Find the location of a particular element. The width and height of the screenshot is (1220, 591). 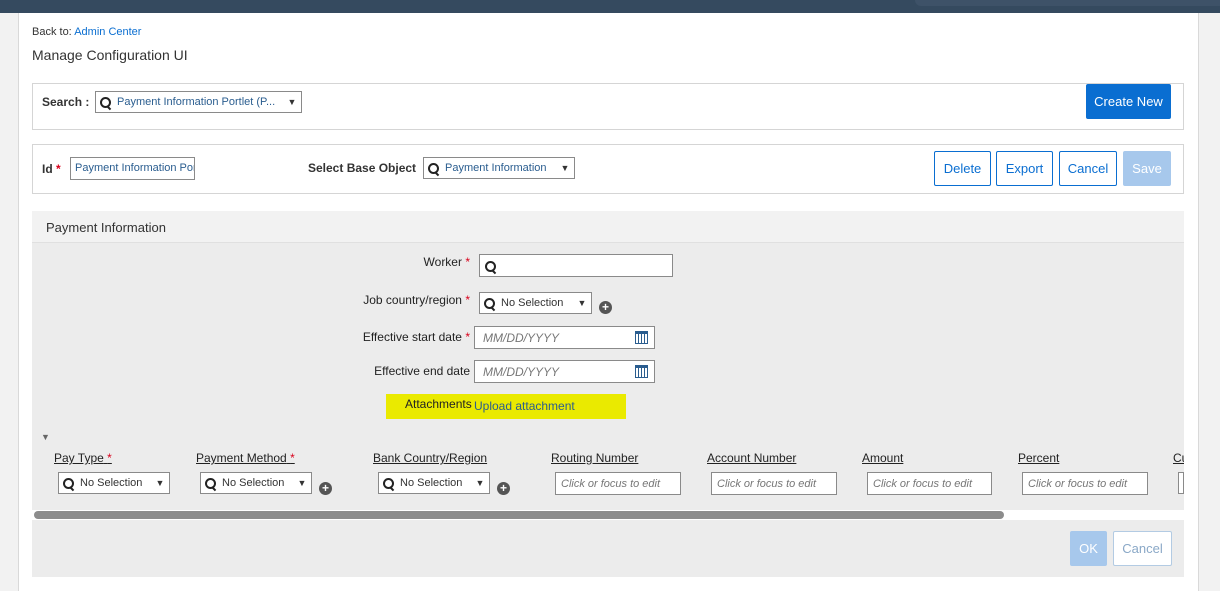

end-date-placeholder: MM/DD/YYYY is located at coordinates (521, 371).